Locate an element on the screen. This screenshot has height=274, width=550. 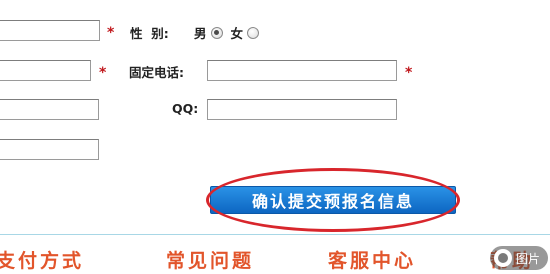
landline-label: 固定电话: is located at coordinates (156, 72).